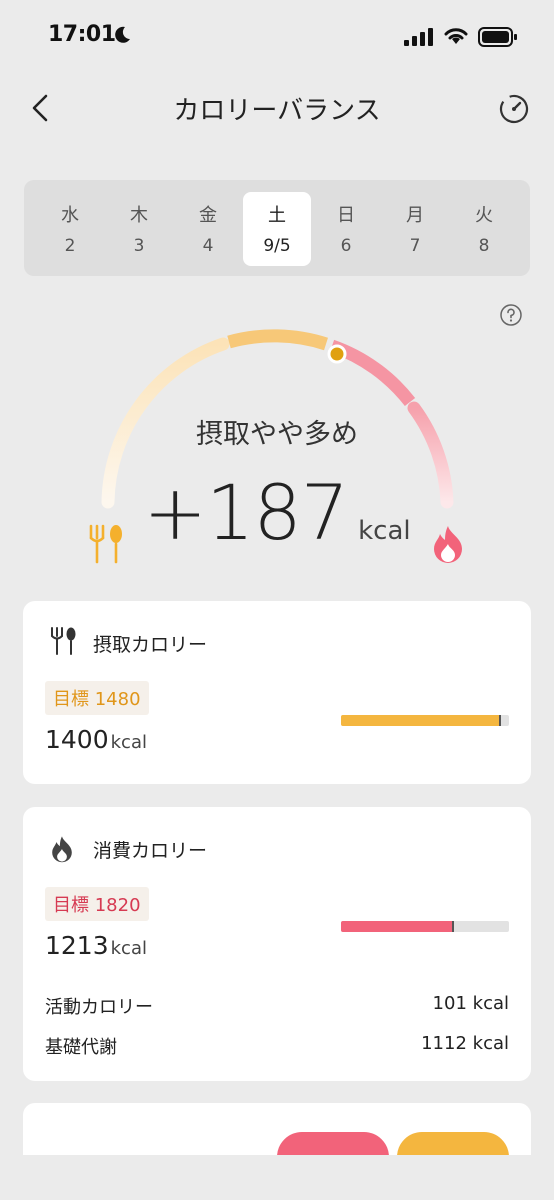 The width and height of the screenshot is (554, 1200). What do you see at coordinates (490, 1003) in the screenshot?
I see `active-calories-unit: kcal` at bounding box center [490, 1003].